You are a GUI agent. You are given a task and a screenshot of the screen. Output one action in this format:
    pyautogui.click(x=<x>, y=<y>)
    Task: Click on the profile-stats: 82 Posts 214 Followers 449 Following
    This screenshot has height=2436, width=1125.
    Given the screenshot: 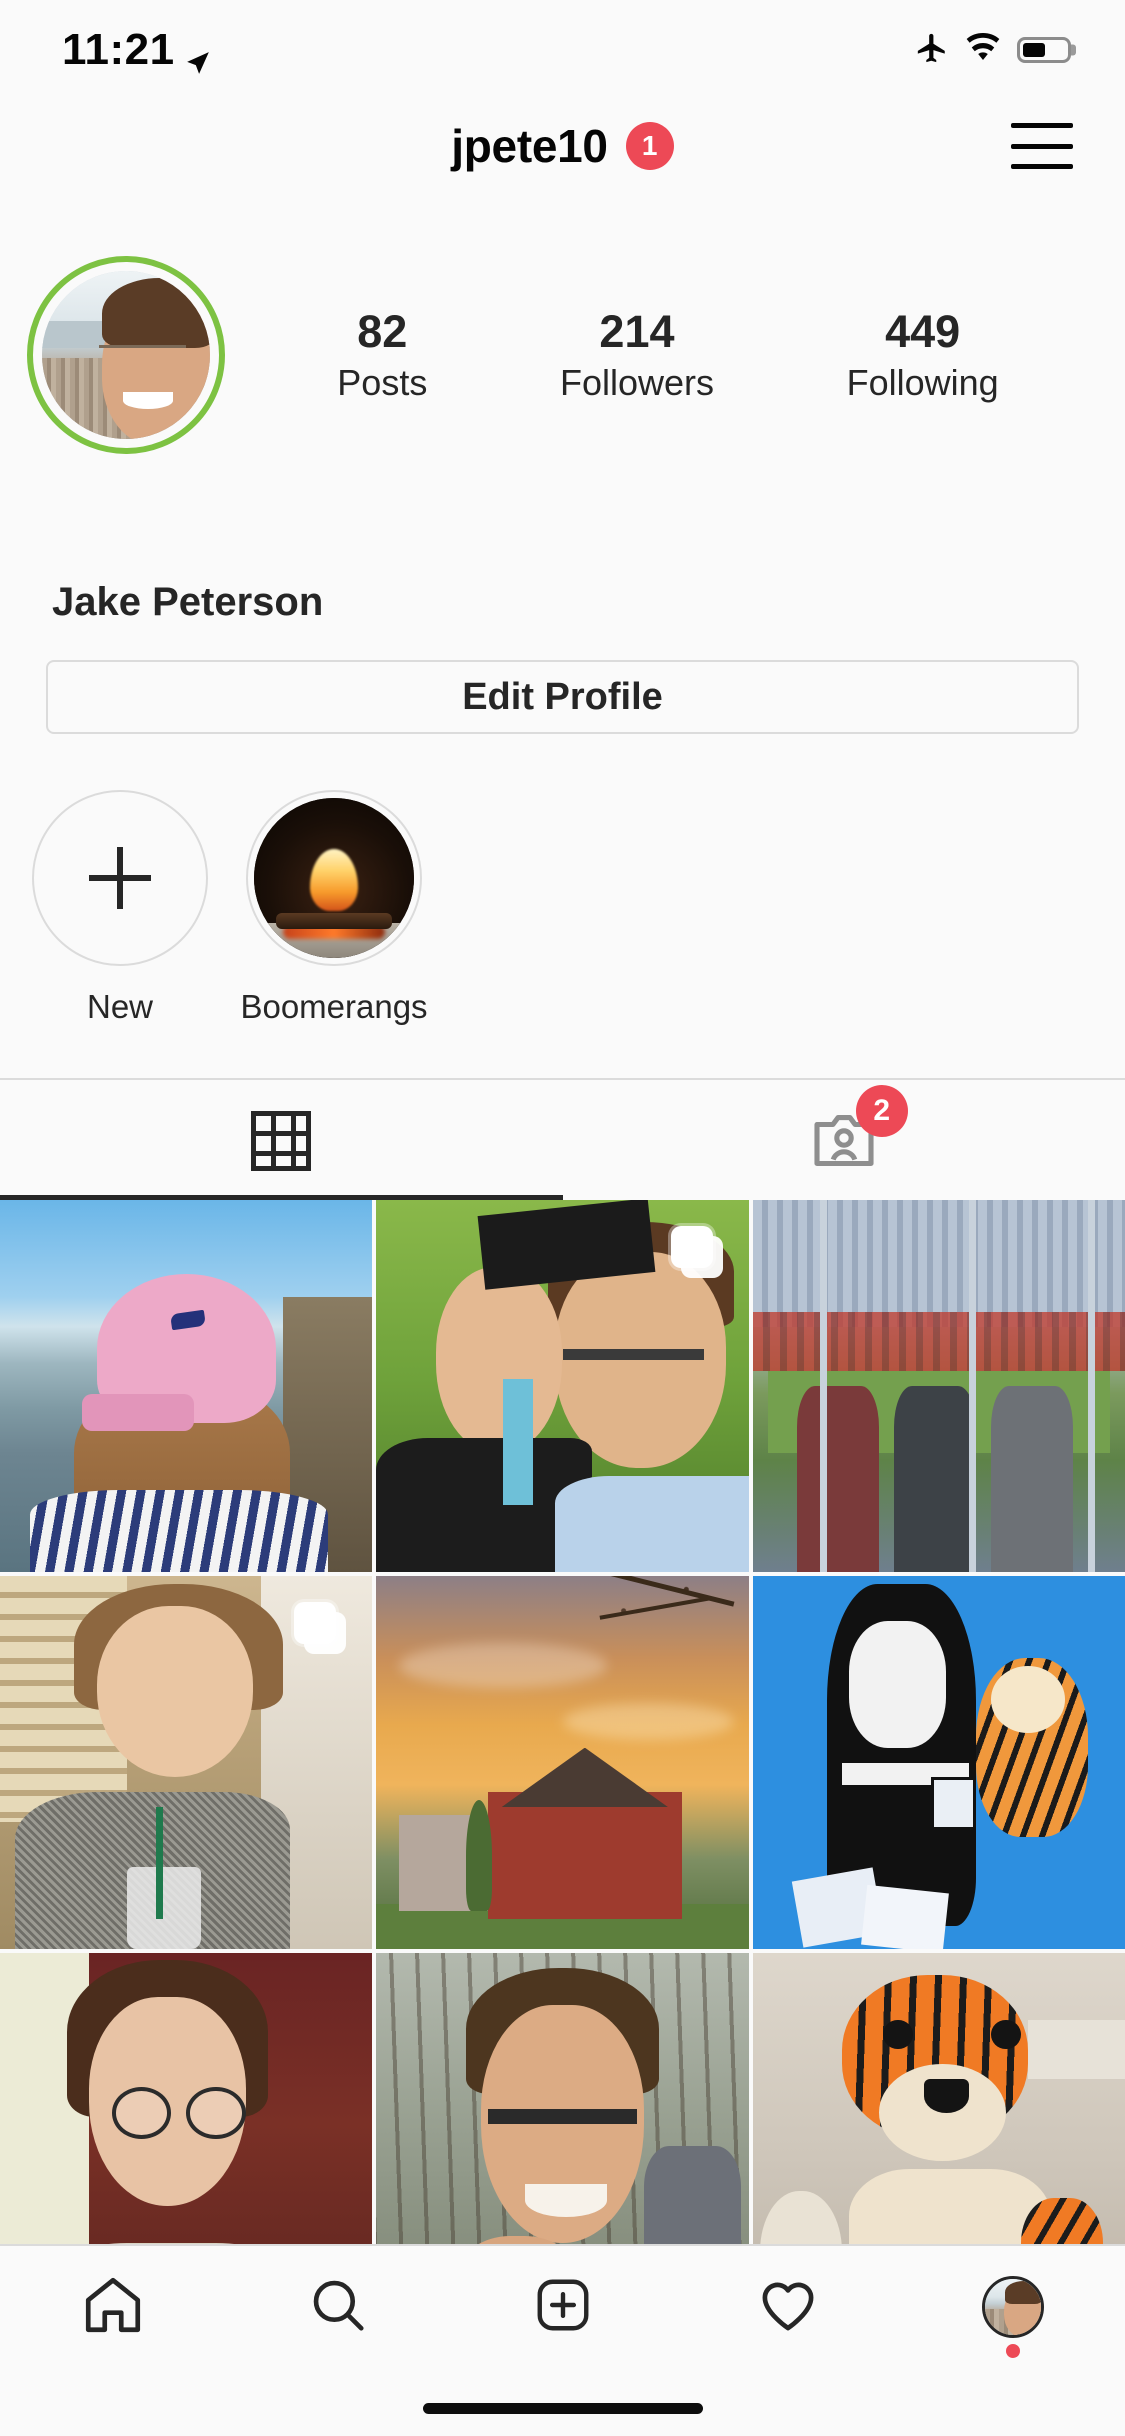 What is the action you would take?
    pyautogui.click(x=675, y=354)
    